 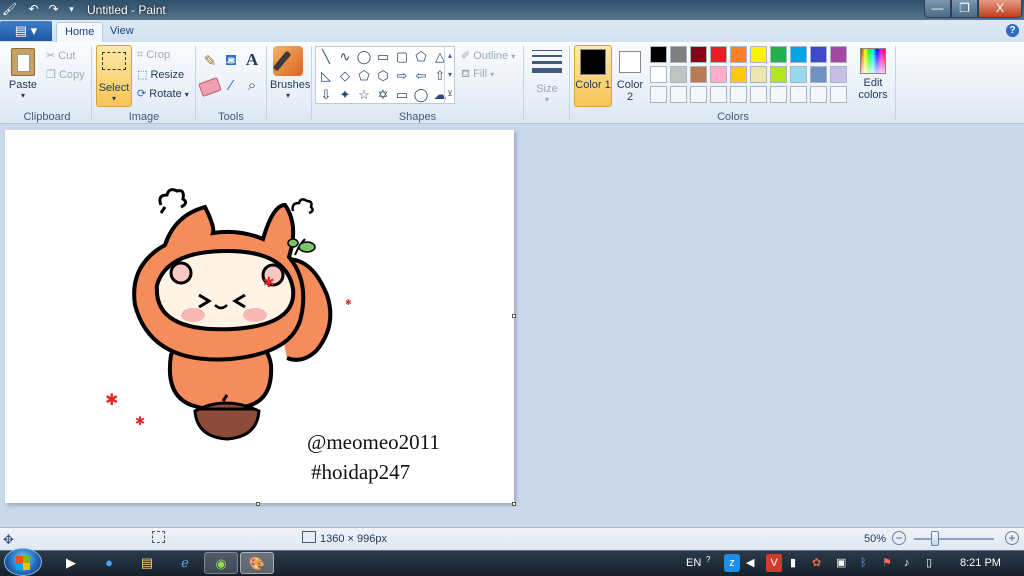 What do you see at coordinates (793, 563) in the screenshot?
I see `signal-icon: ▮` at bounding box center [793, 563].